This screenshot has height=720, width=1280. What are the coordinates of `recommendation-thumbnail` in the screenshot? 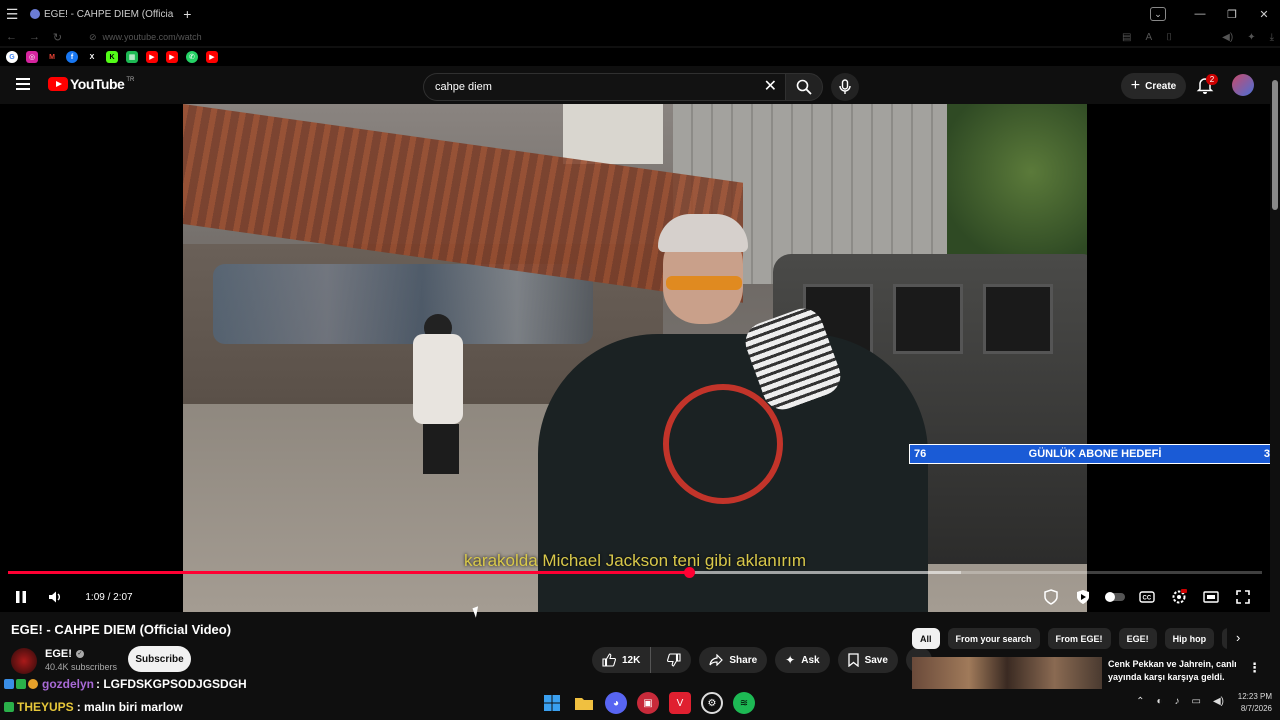 It's located at (1007, 673).